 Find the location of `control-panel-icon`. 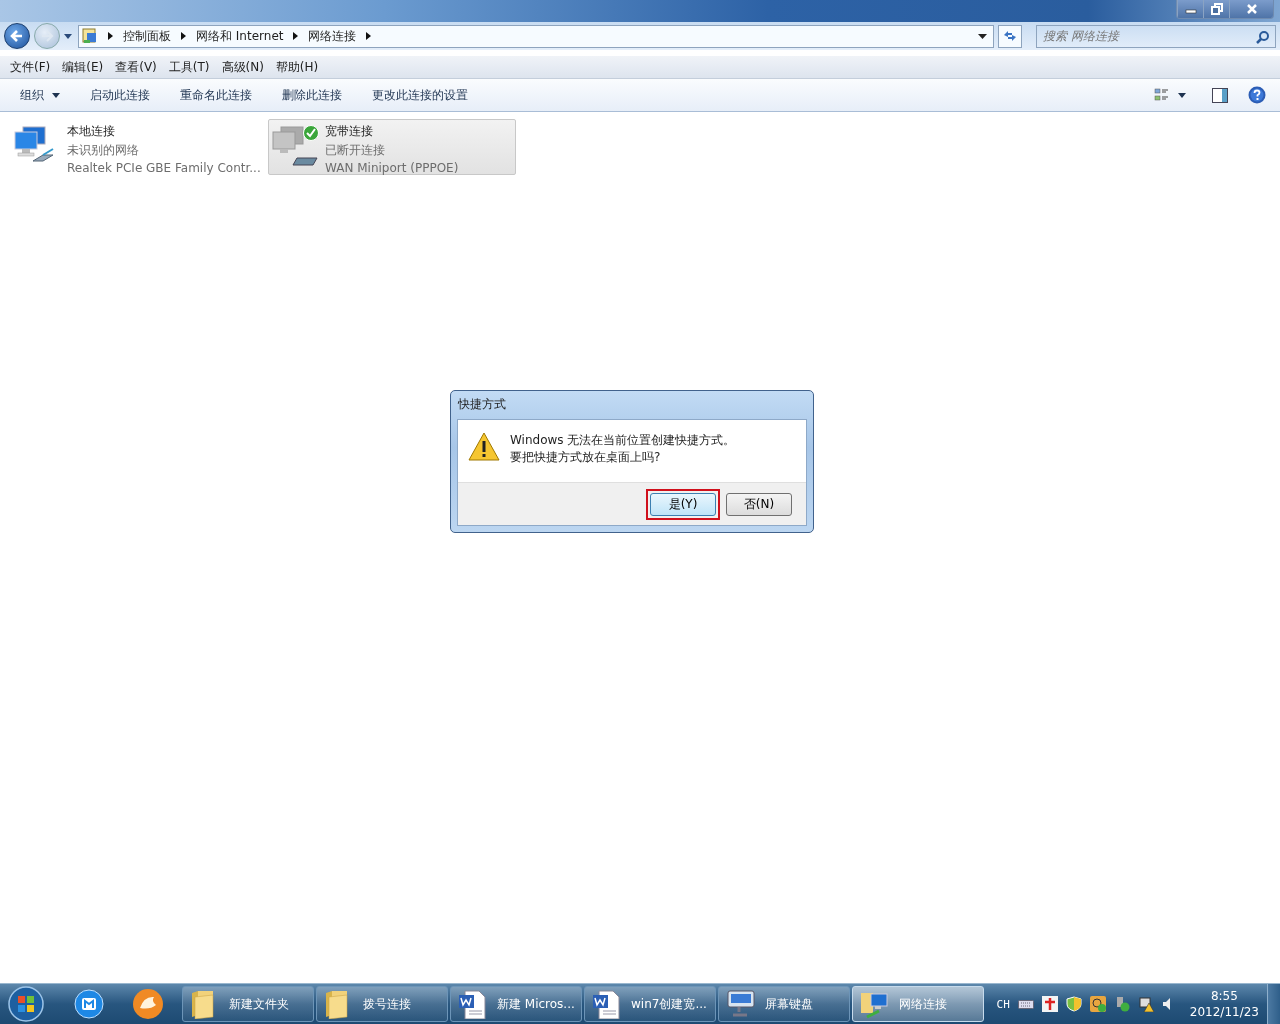

control-panel-icon is located at coordinates (90, 36).